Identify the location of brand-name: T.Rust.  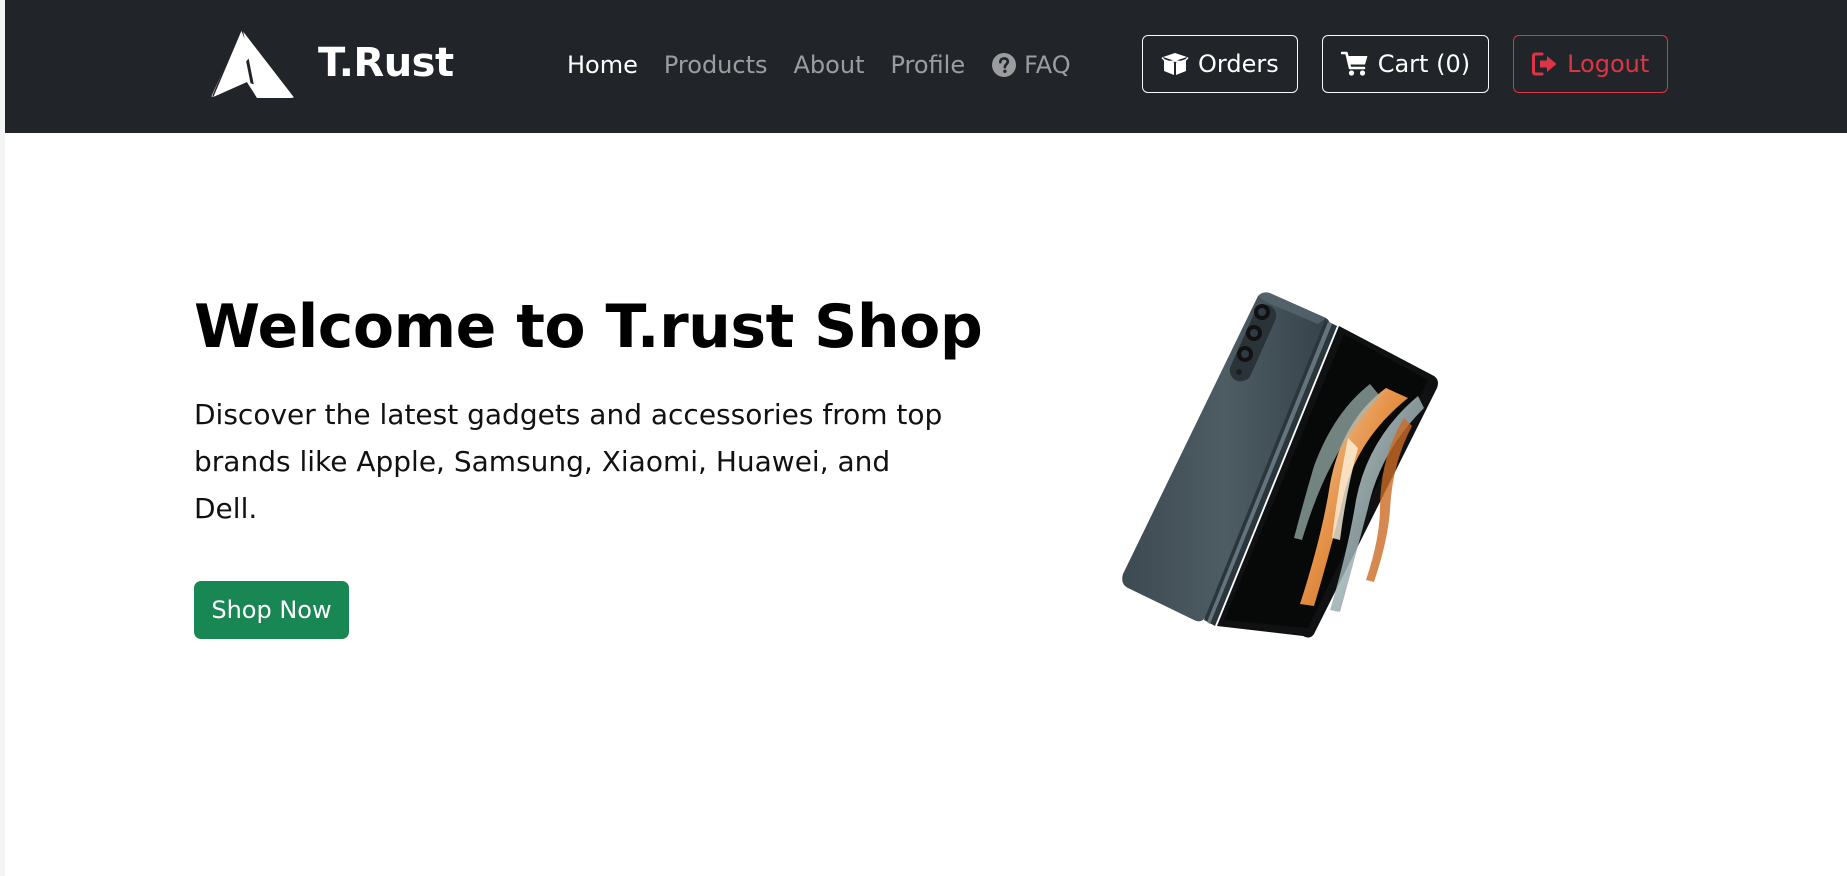
(386, 63).